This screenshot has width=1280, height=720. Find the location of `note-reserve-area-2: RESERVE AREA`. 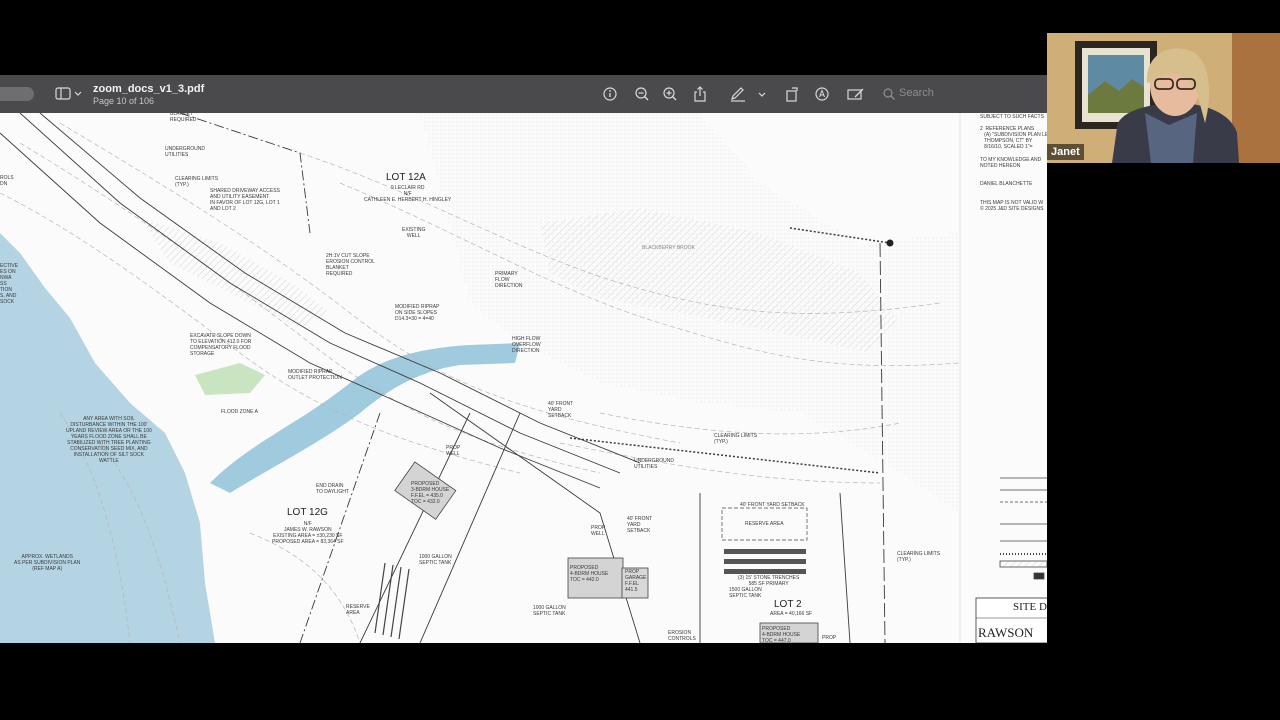

note-reserve-area-2: RESERVE AREA is located at coordinates (358, 610).